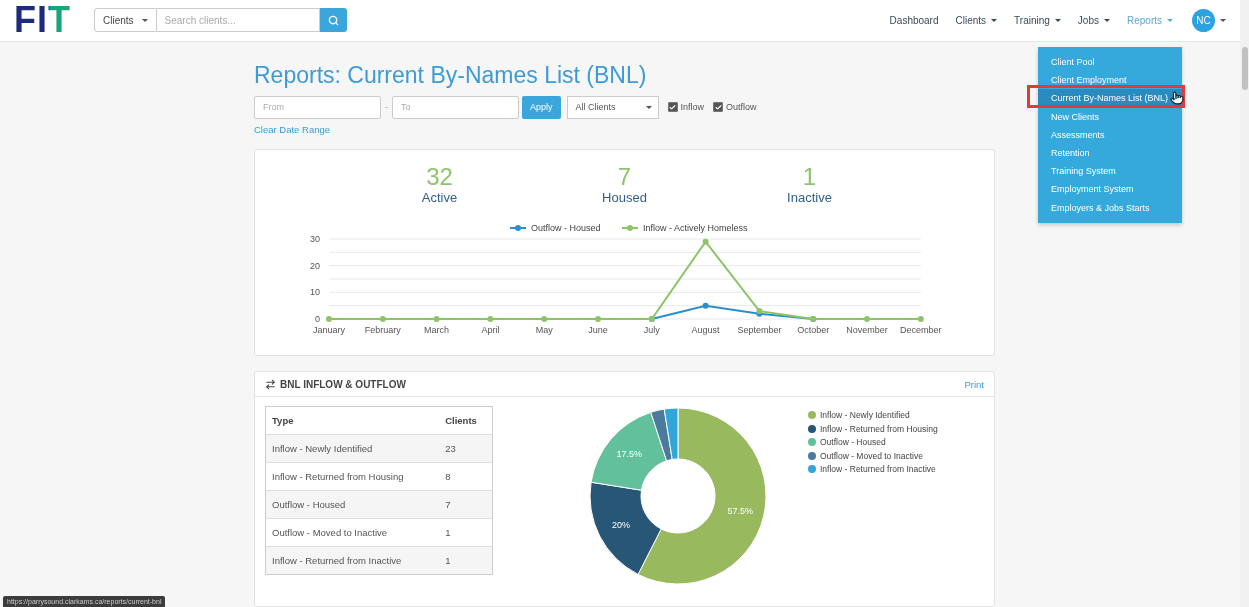 The image size is (1249, 607). Describe the element at coordinates (466, 448) in the screenshot. I see `table-cell: 23` at that location.